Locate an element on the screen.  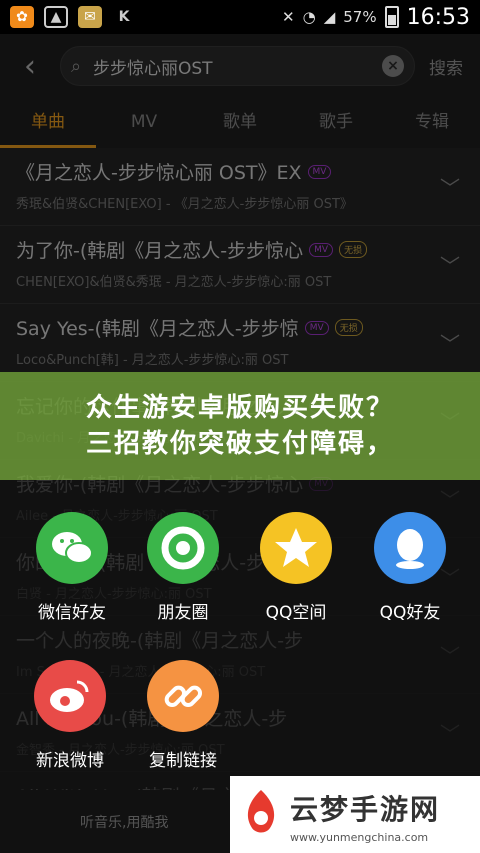
qq-icon is located at coordinates (410, 548).